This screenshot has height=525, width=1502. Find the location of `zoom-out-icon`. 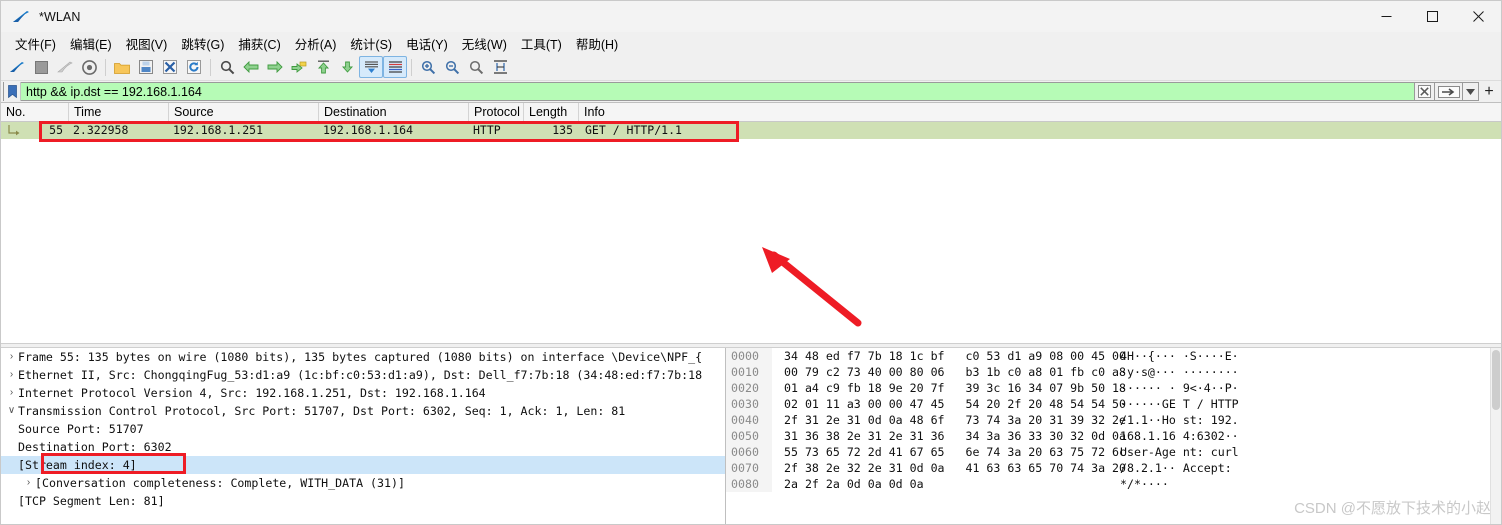

zoom-out-icon is located at coordinates (452, 67).